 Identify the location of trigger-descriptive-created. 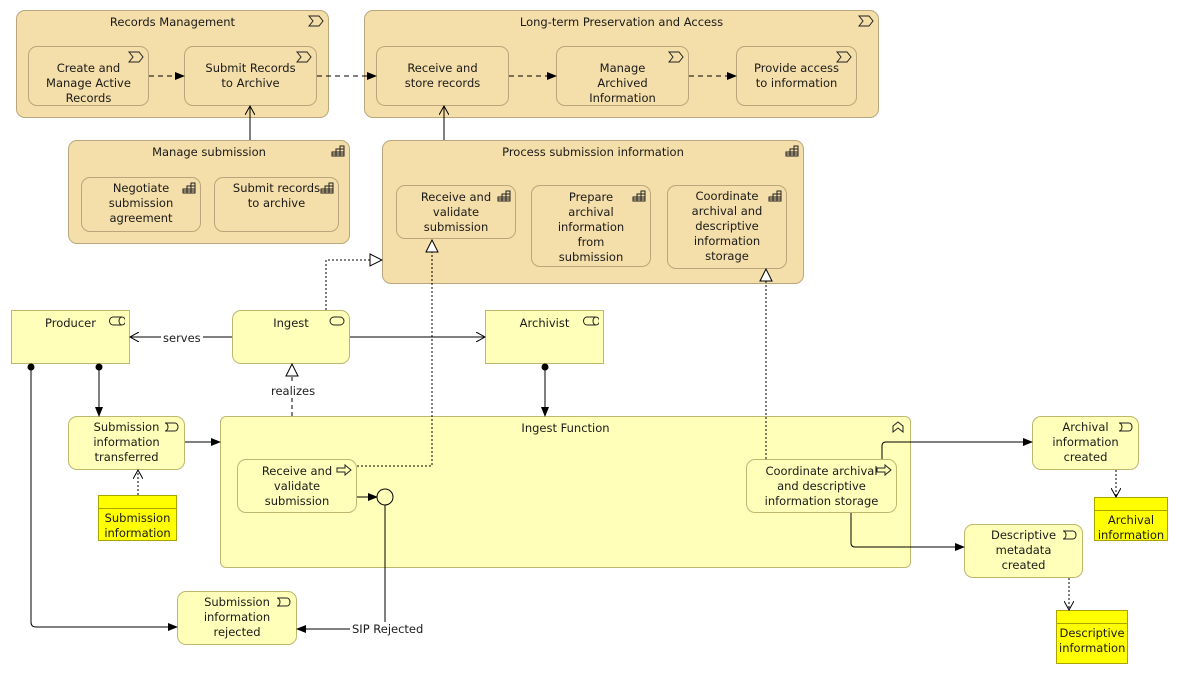
(907, 532).